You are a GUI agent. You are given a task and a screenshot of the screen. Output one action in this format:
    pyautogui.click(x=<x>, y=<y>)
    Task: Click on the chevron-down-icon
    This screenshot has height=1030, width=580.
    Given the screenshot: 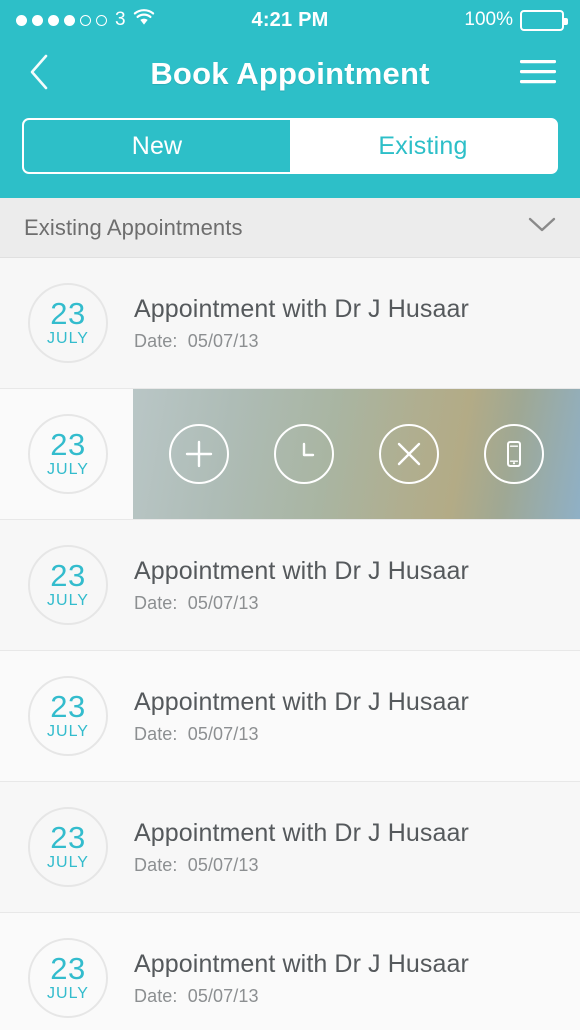 What is the action you would take?
    pyautogui.click(x=542, y=227)
    